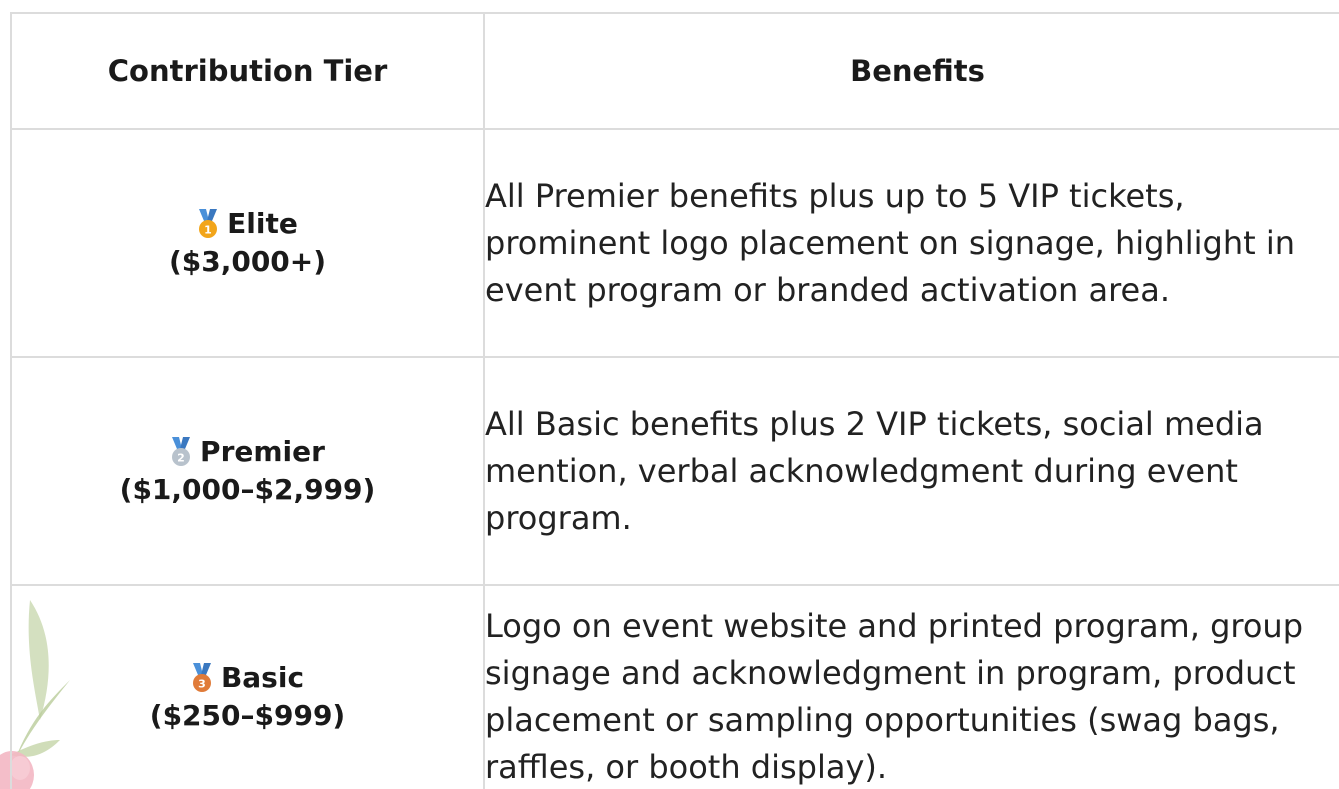 This screenshot has height=789, width=1339. What do you see at coordinates (181, 458) in the screenshot?
I see `svg-text: 2` at bounding box center [181, 458].